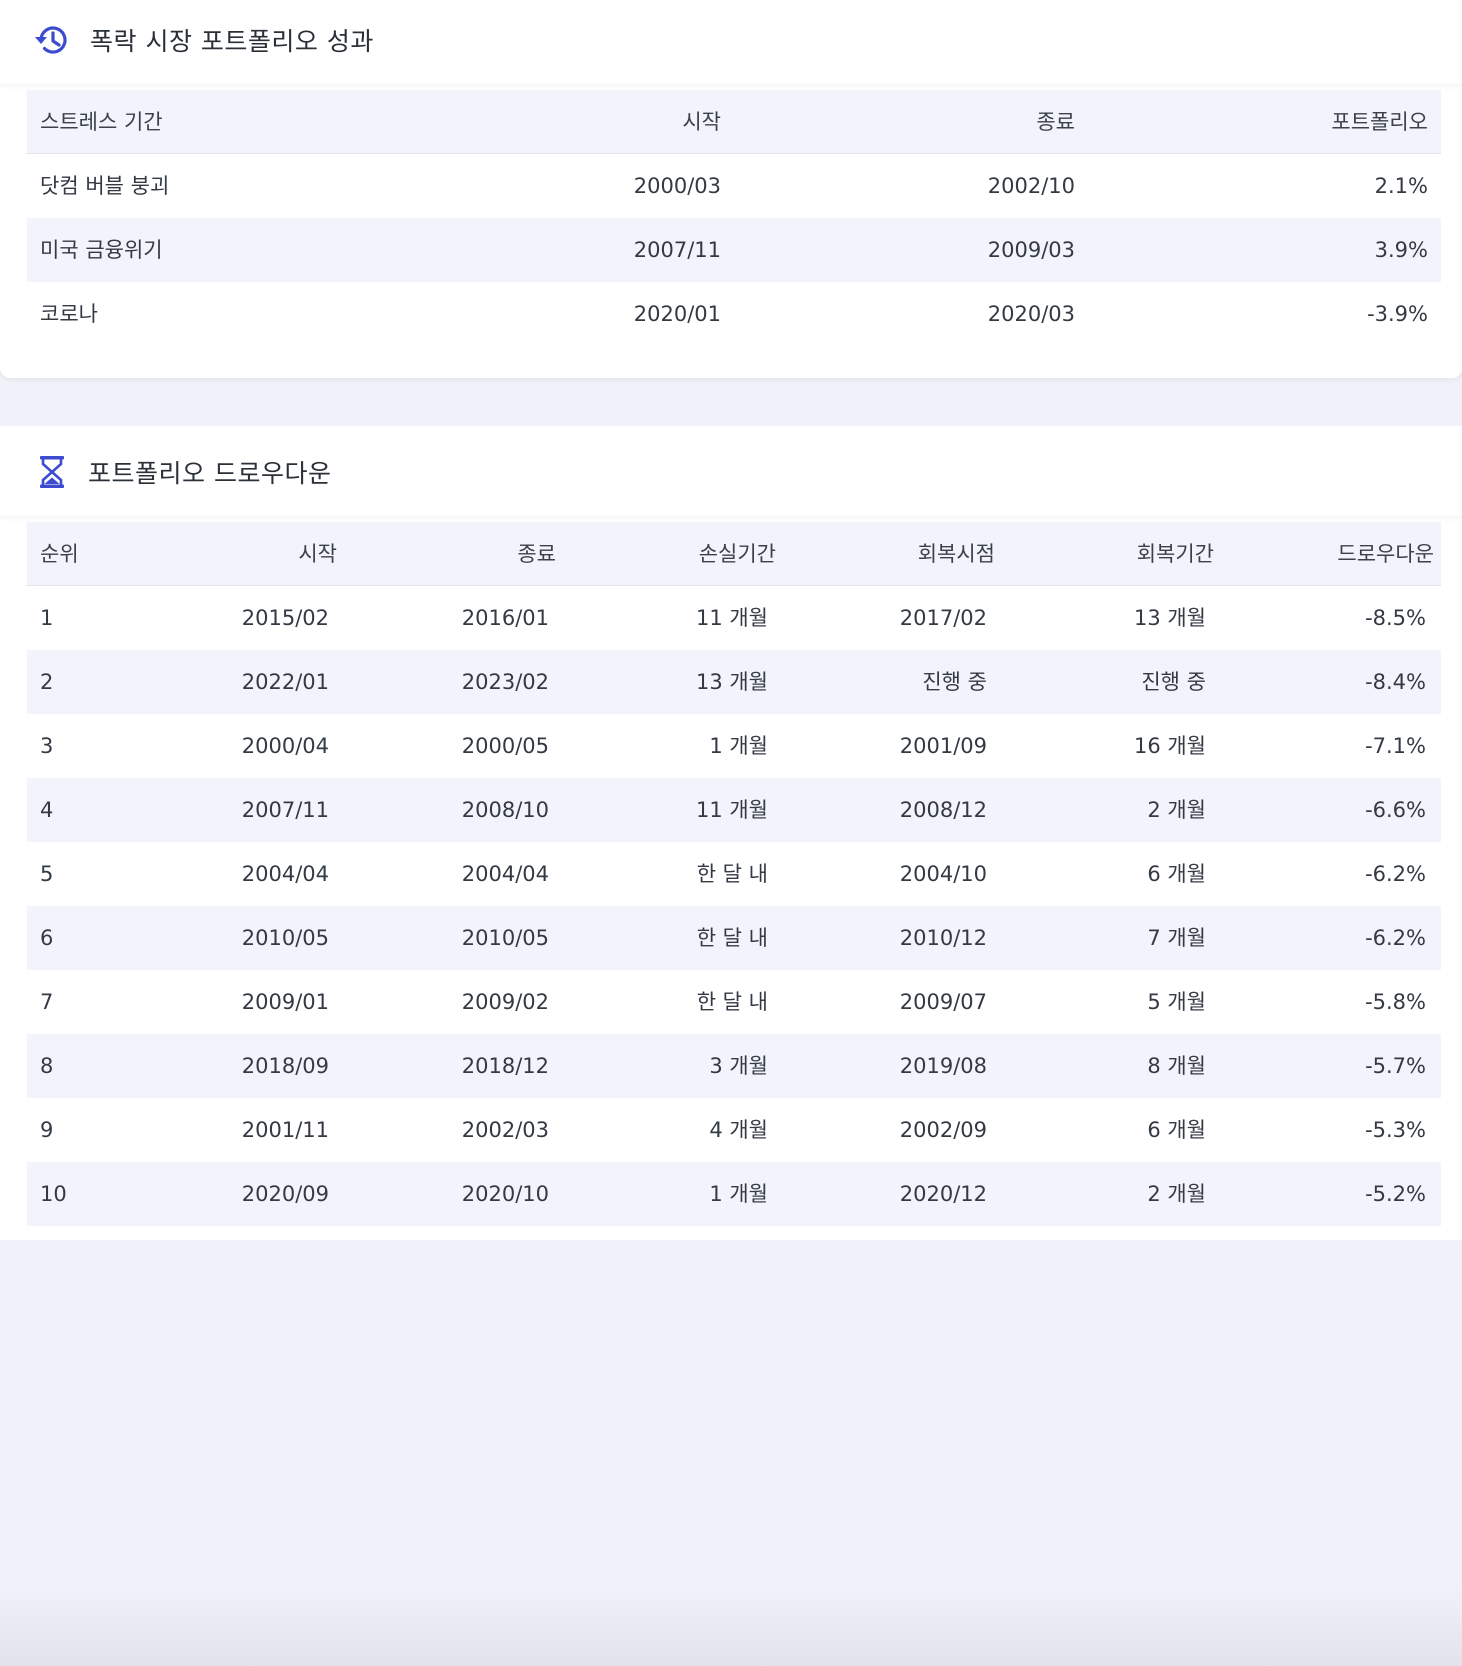  What do you see at coordinates (677, 186) in the screenshot?
I see `cell-start: 2000/03` at bounding box center [677, 186].